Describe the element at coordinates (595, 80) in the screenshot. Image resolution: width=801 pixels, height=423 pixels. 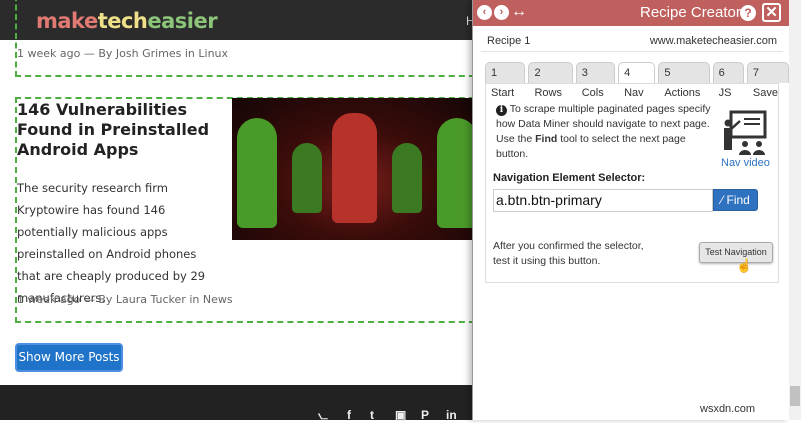
I see `tab-cols: 3 Cols` at that location.